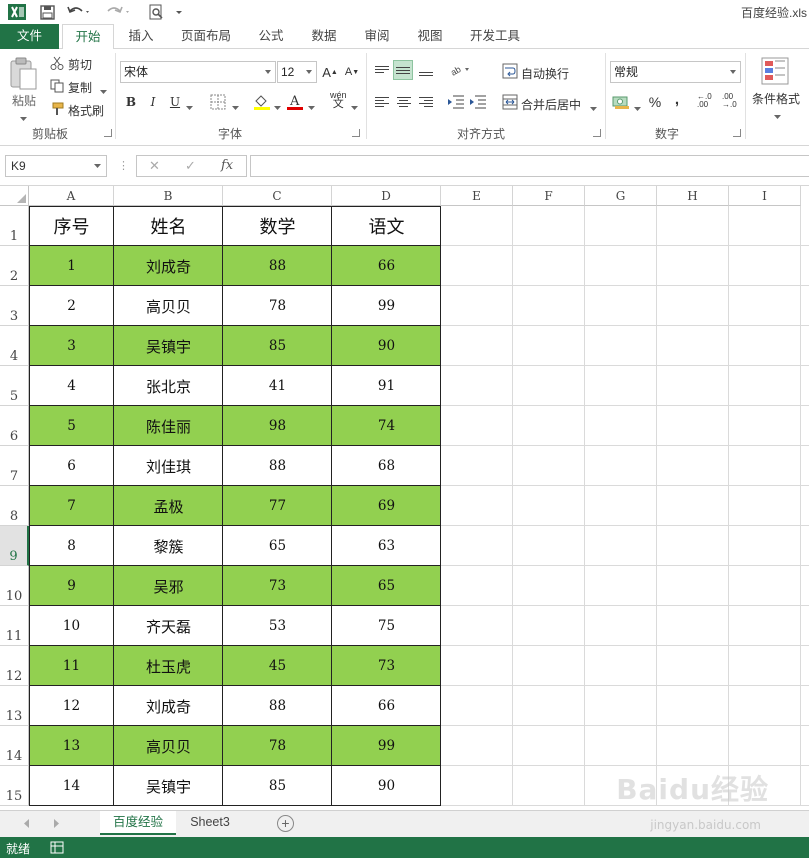 Image resolution: width=809 pixels, height=858 pixels. I want to click on column-header-c: C, so click(277, 196).